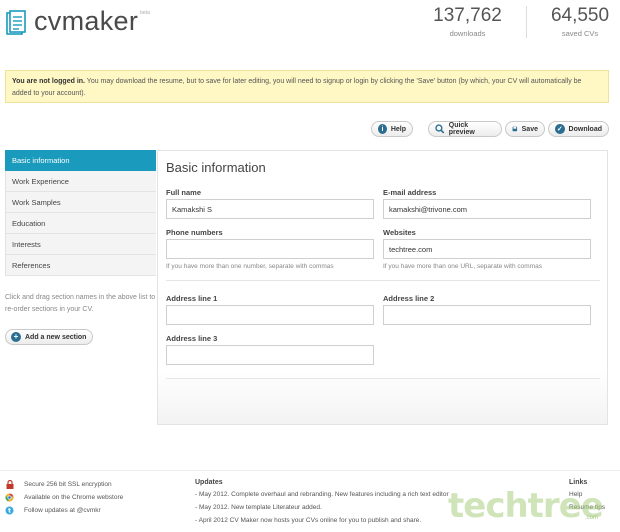  What do you see at coordinates (526, 506) in the screenshot?
I see `techtree-watermark: techtree` at bounding box center [526, 506].